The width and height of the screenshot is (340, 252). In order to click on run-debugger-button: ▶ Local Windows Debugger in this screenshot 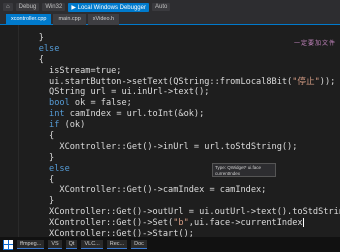, I will do `click(108, 7)`.